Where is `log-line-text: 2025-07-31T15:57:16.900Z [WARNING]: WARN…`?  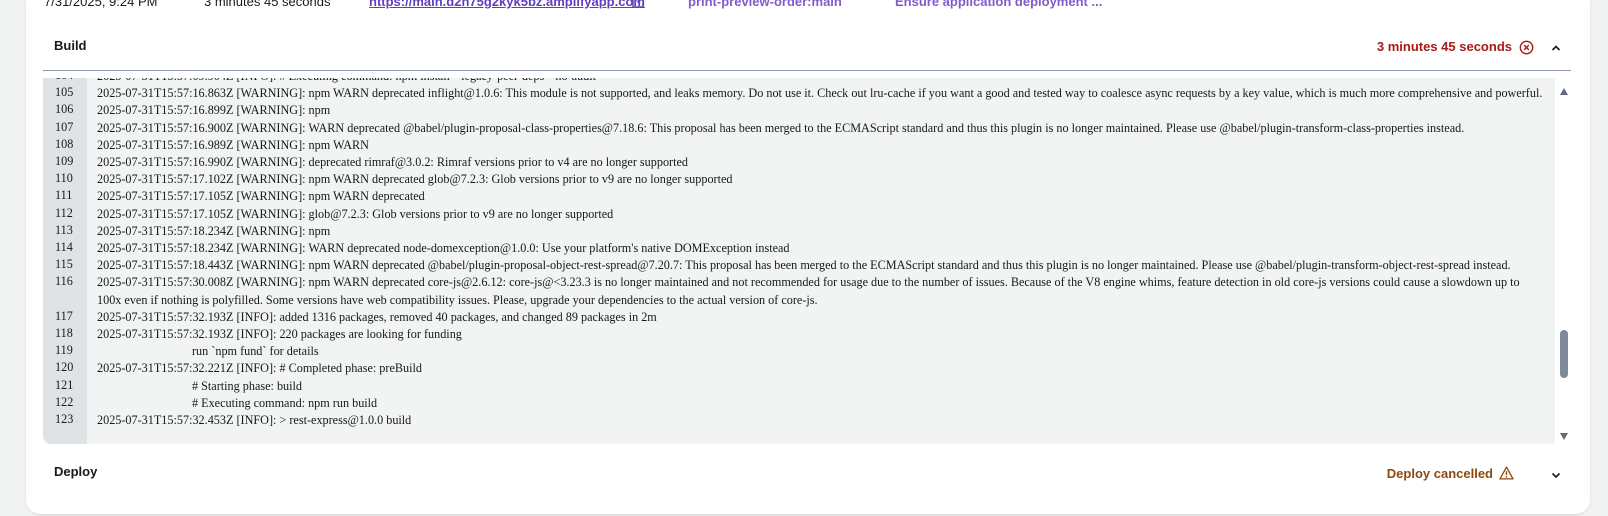
log-line-text: 2025-07-31T15:57:16.900Z [WARNING]: WARN… is located at coordinates (781, 127).